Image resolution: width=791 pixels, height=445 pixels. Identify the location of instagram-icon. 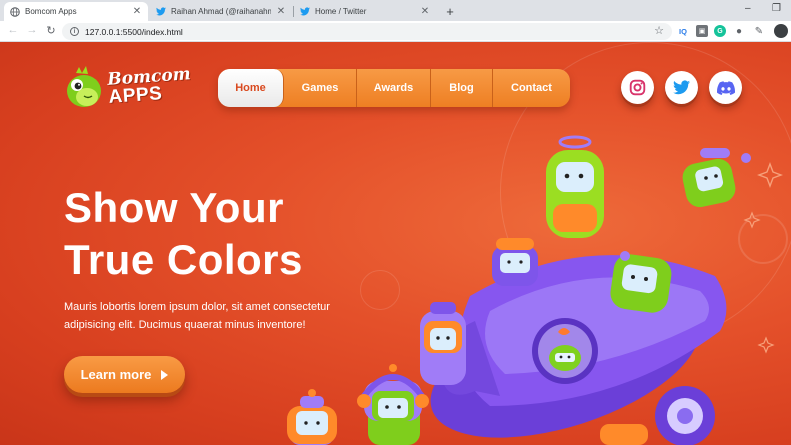
(637, 87).